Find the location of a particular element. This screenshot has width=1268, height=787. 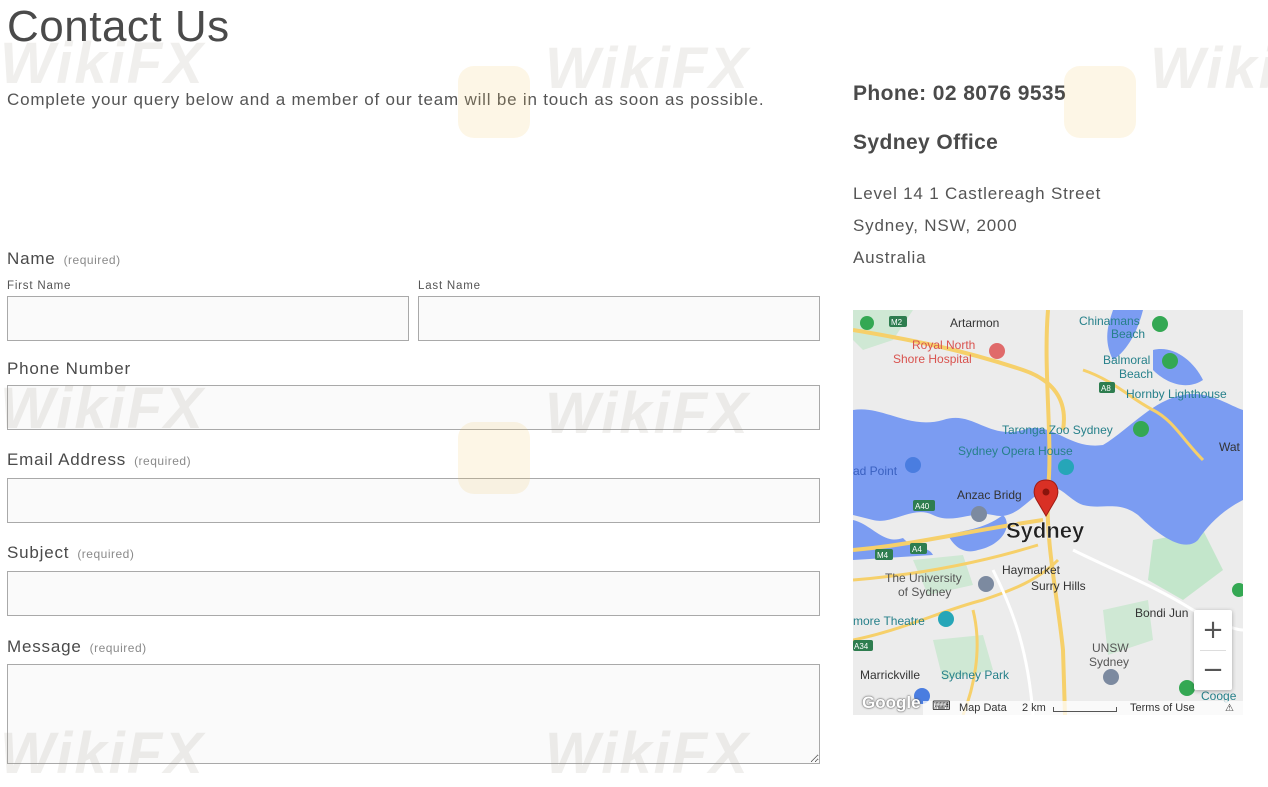

last-name-label: Last Name is located at coordinates (449, 286).